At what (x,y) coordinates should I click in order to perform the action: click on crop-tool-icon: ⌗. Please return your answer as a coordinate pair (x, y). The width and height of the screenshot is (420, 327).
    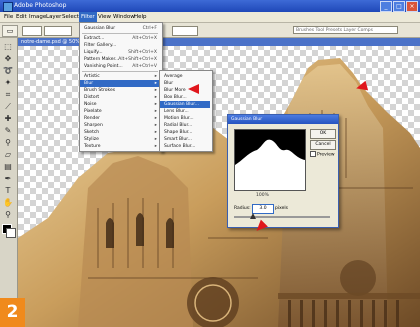
    Looking at the image, I should click on (8, 95).